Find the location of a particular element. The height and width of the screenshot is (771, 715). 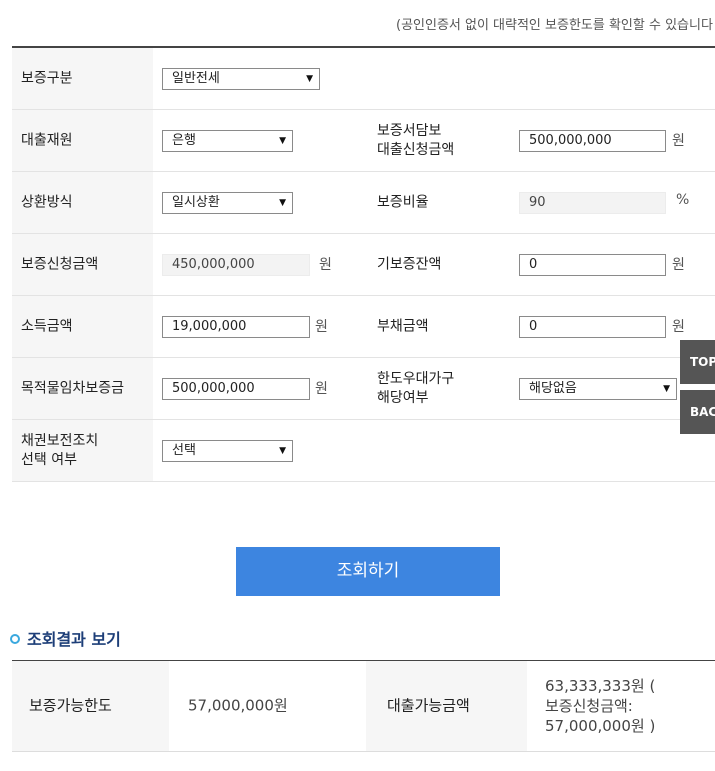

form-row: 상환방식 일시상환 ▼ 보증비율 90 % is located at coordinates (363, 203).